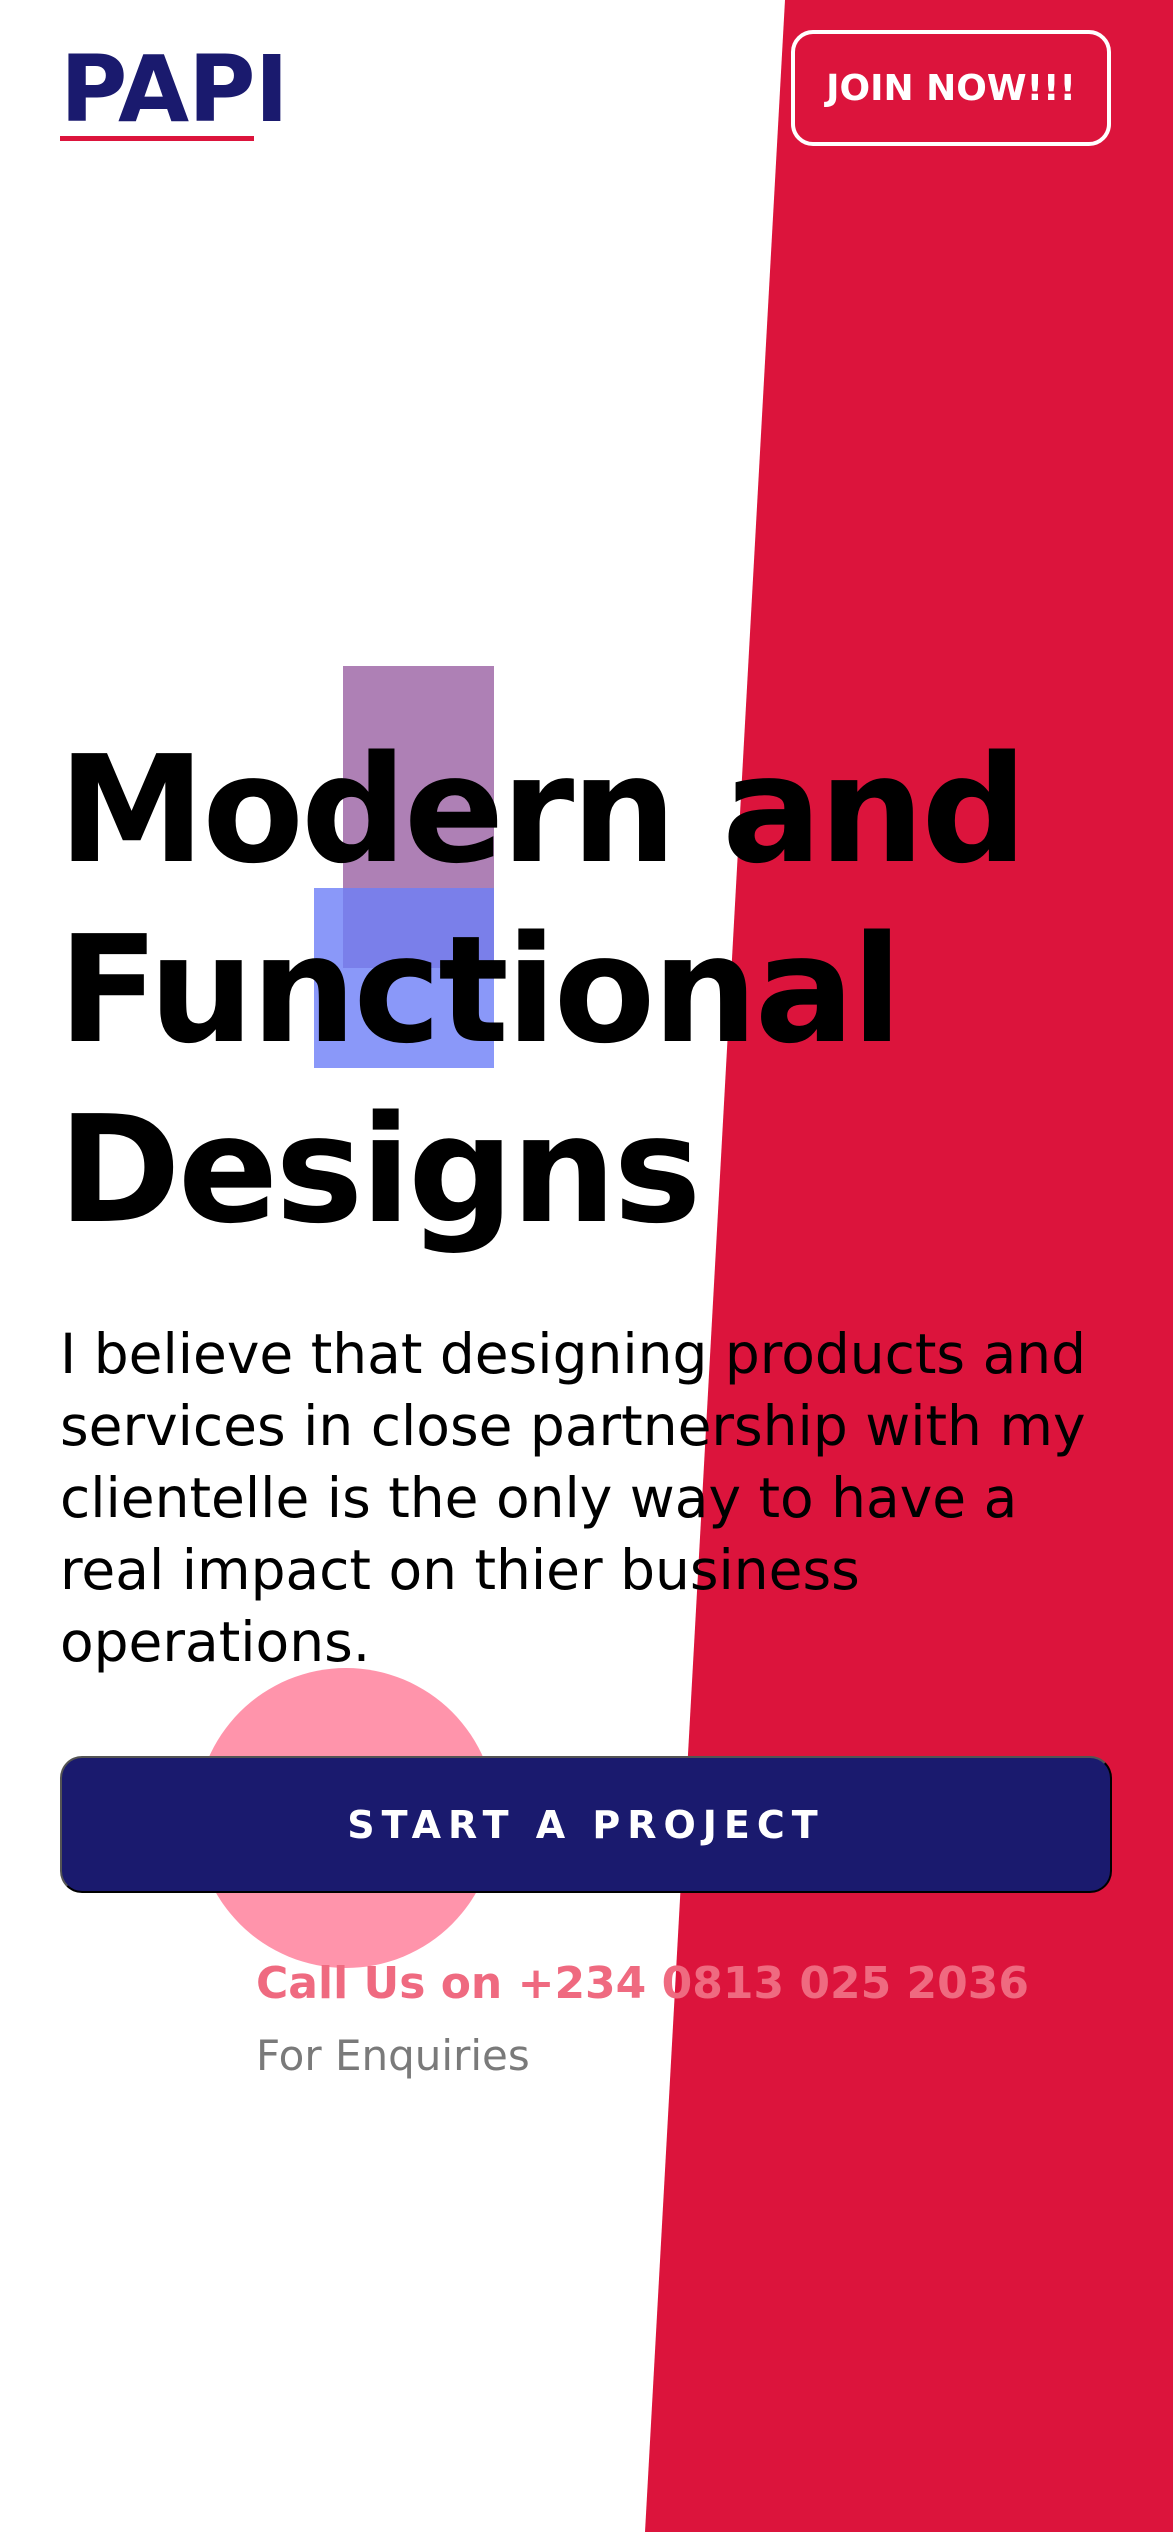 Image resolution: width=1173 pixels, height=2532 pixels. Describe the element at coordinates (542, 810) in the screenshot. I see `headline-line-1: Modern and` at that location.